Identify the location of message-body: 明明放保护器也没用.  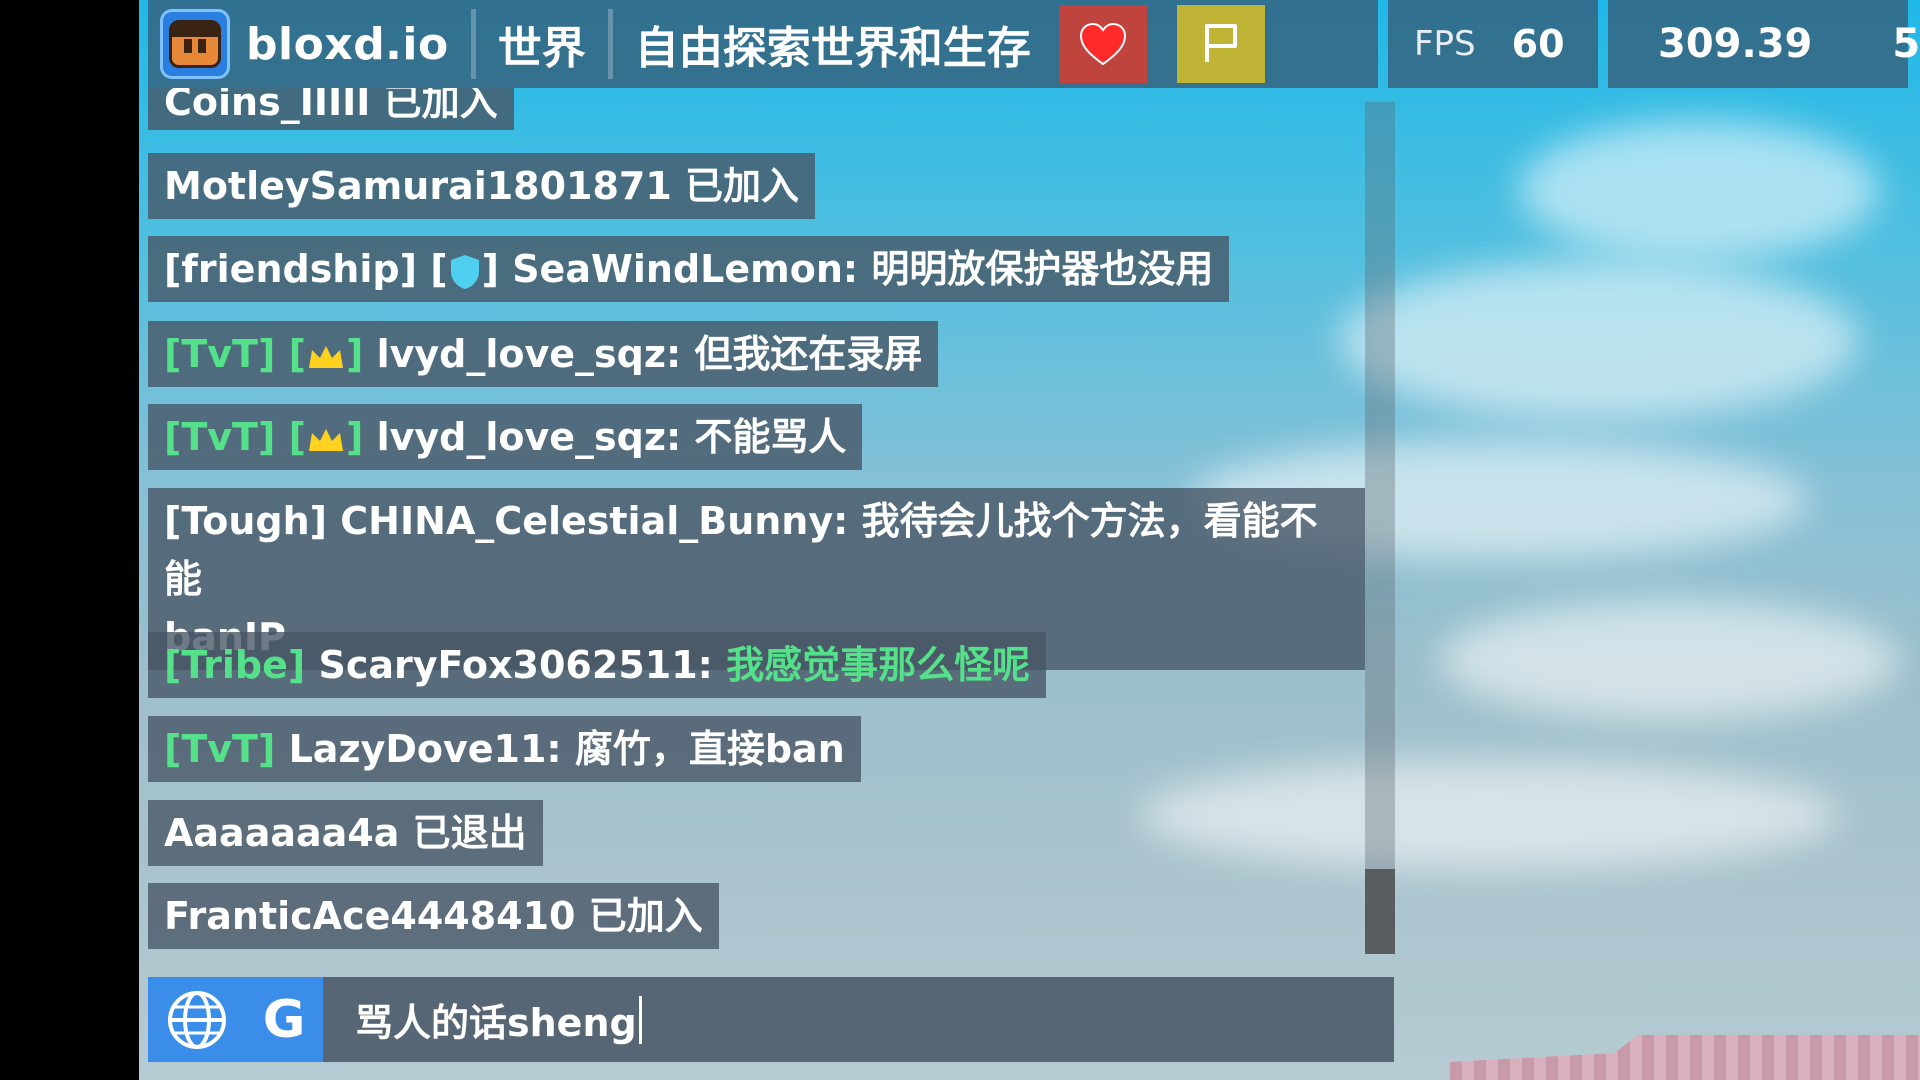
(1042, 269).